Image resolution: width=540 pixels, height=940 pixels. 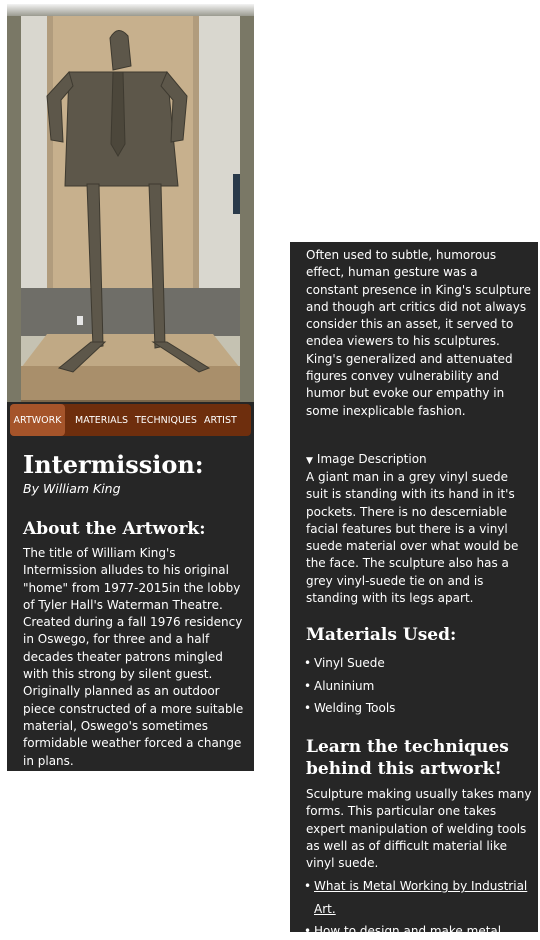 I want to click on artist-byline: By William King, so click(x=72, y=488).